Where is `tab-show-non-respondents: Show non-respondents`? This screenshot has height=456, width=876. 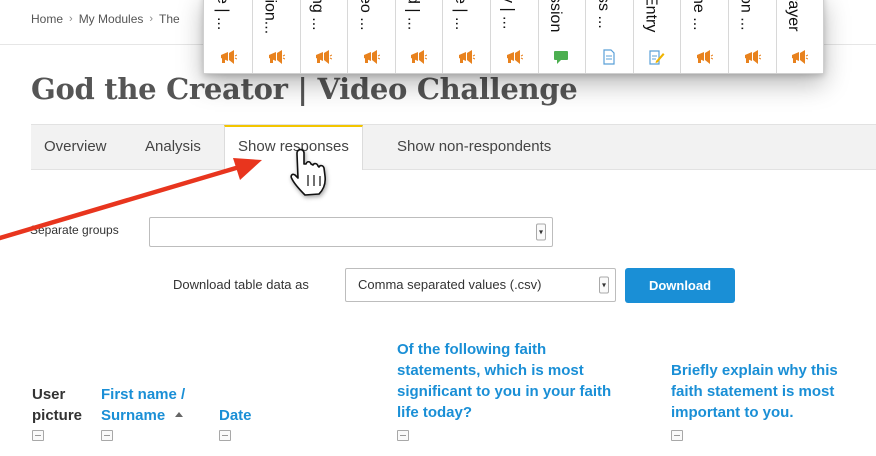 tab-show-non-respondents: Show non-respondents is located at coordinates (474, 147).